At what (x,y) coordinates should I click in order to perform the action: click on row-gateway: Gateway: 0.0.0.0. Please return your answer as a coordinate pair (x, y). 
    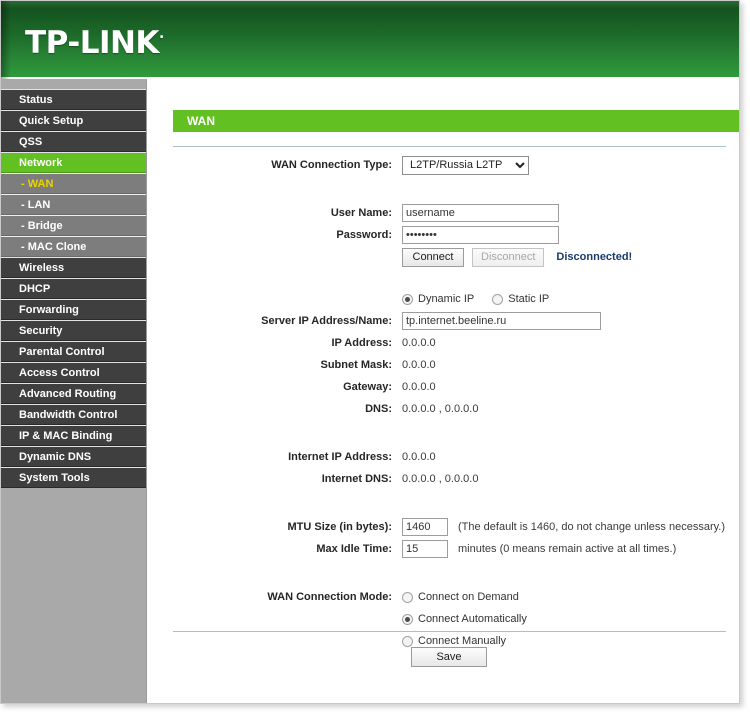
    Looking at the image, I should click on (443, 387).